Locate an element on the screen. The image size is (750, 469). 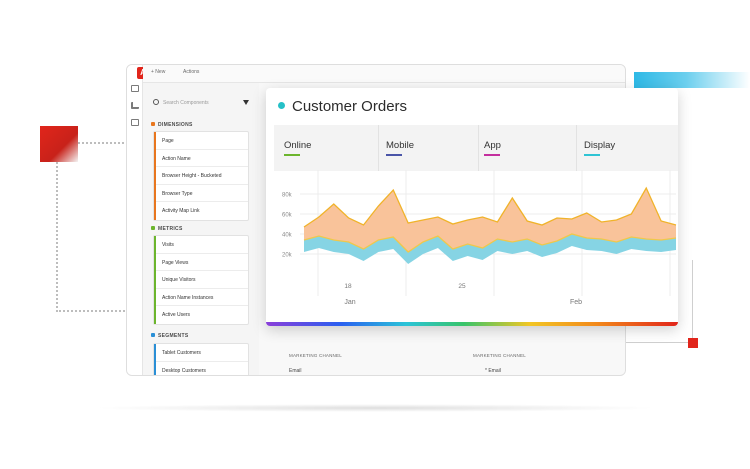
segment-icon is located at coordinates (153, 335).